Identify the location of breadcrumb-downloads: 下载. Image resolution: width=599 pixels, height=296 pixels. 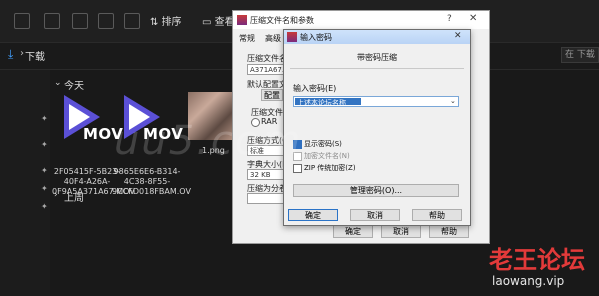
(35, 55).